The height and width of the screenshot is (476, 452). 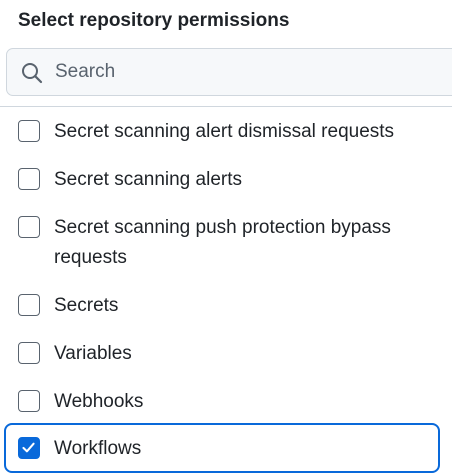 What do you see at coordinates (86, 305) in the screenshot?
I see `permission-label: Secrets` at bounding box center [86, 305].